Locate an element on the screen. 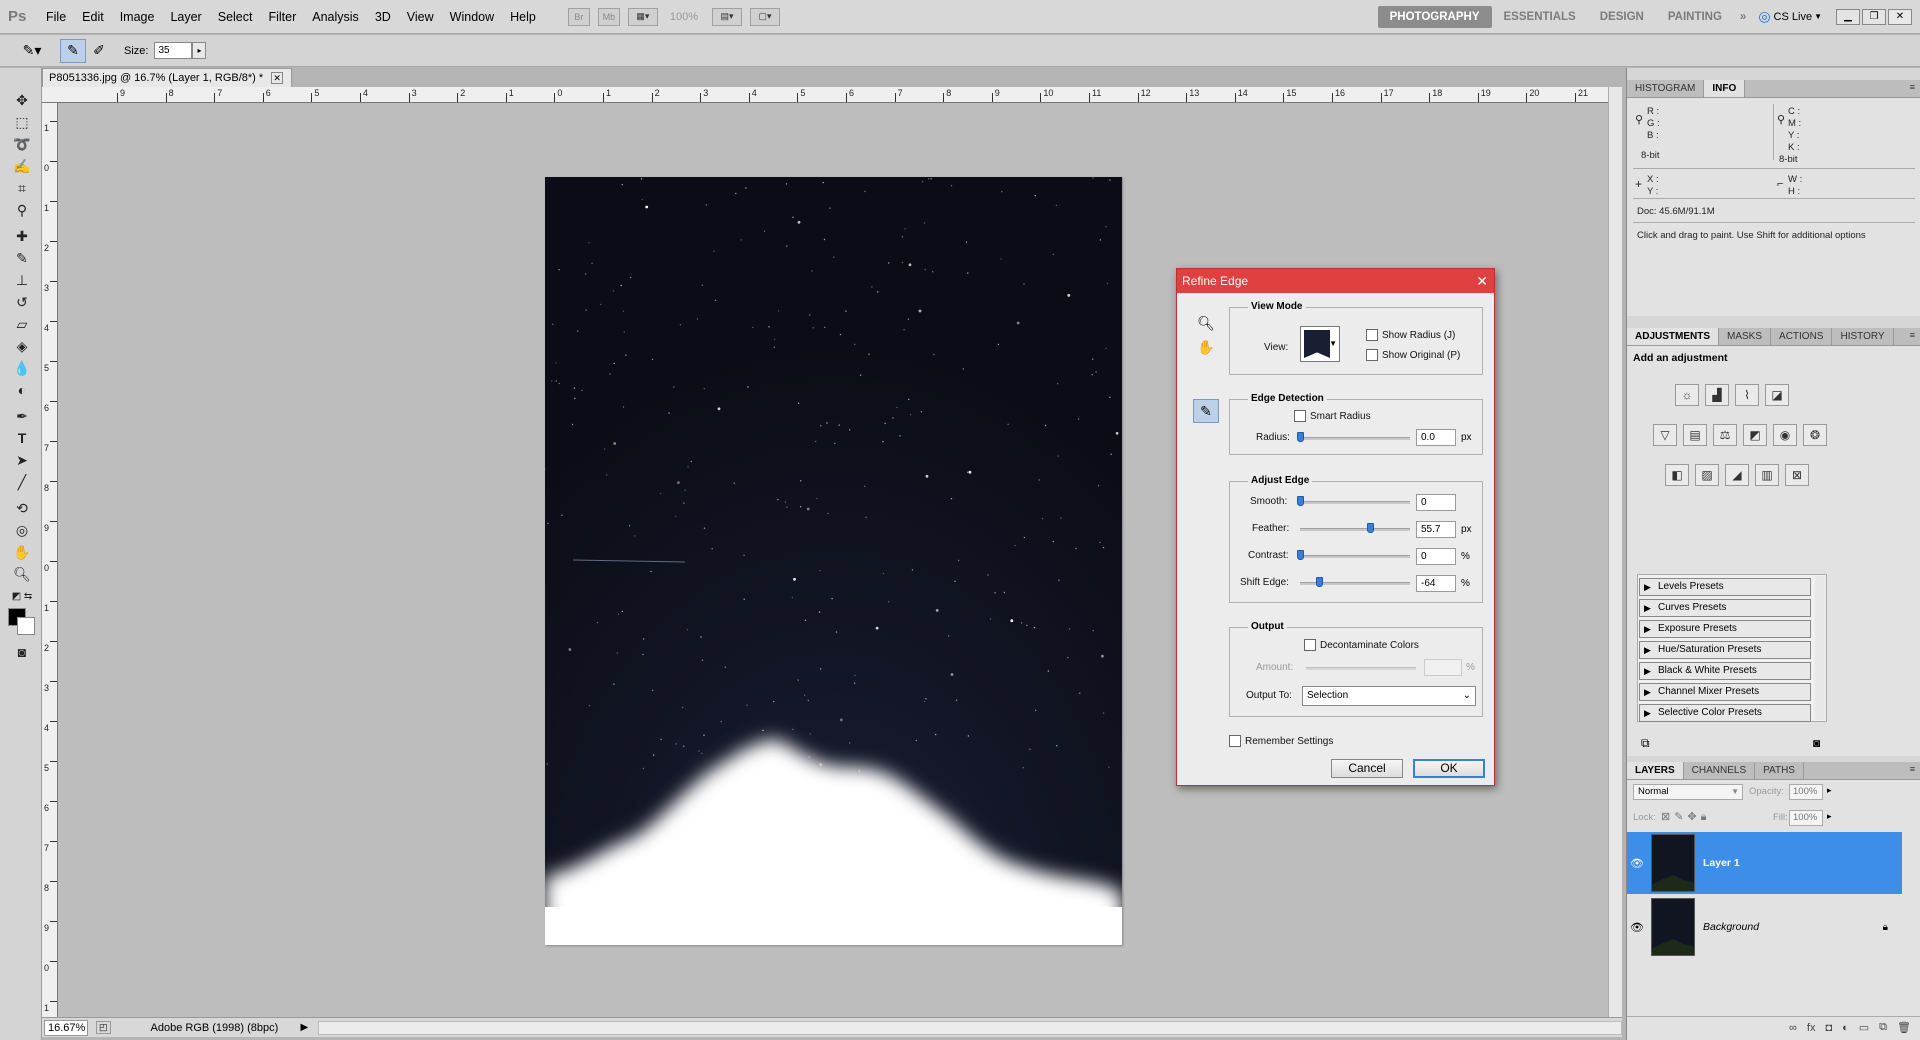 The width and height of the screenshot is (1920, 1040). photo-filter-button: ◉ is located at coordinates (1785, 435).